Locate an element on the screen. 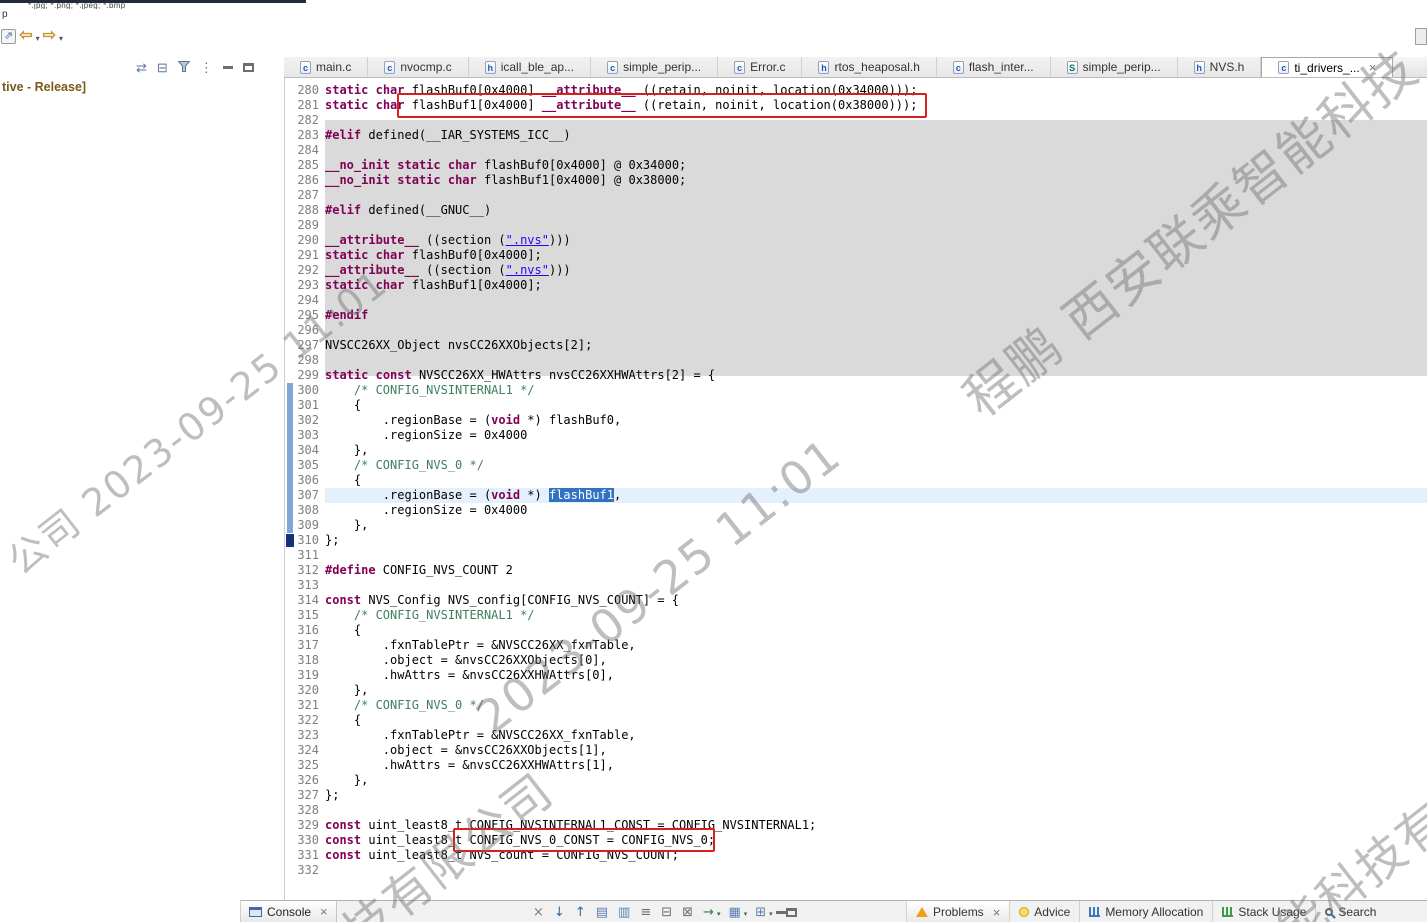 This screenshot has width=1427, height=922. code-line: 302 .regionBase = (void *) flashBuf0, is located at coordinates (856, 420).